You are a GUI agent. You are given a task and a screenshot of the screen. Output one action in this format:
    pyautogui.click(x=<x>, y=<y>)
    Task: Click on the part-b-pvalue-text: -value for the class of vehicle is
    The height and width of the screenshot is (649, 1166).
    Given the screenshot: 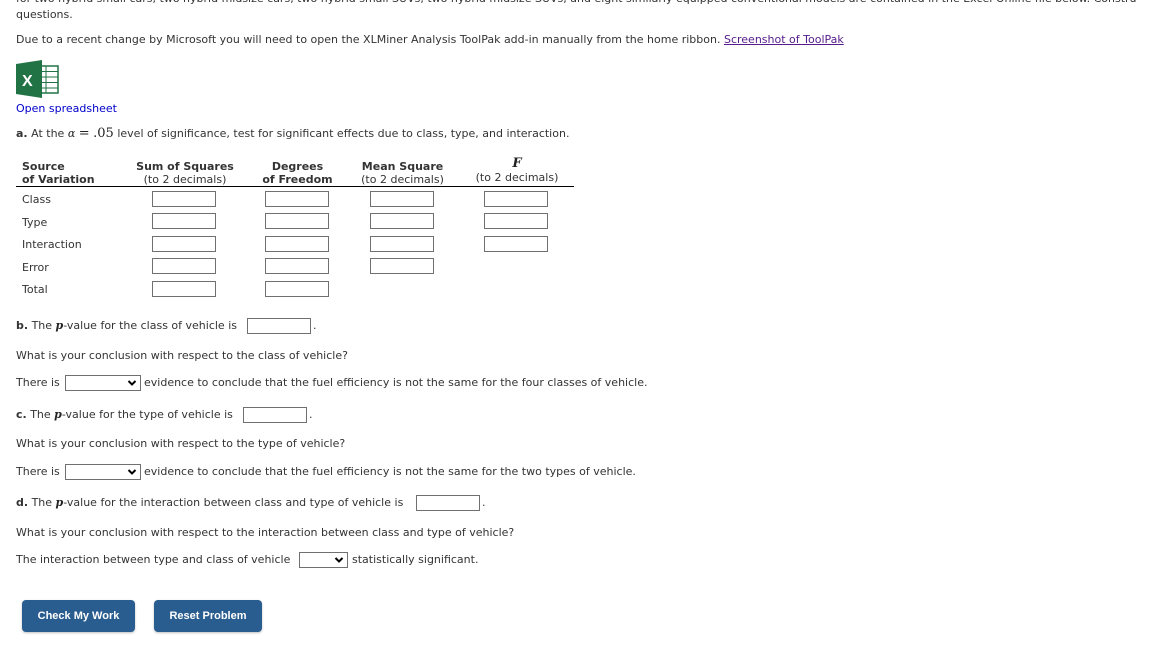 What is the action you would take?
    pyautogui.click(x=150, y=325)
    